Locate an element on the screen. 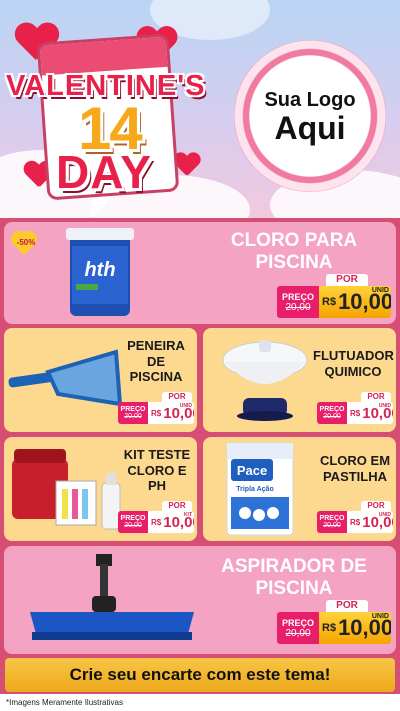  logo-line-2: Aqui is located at coordinates (310, 127).